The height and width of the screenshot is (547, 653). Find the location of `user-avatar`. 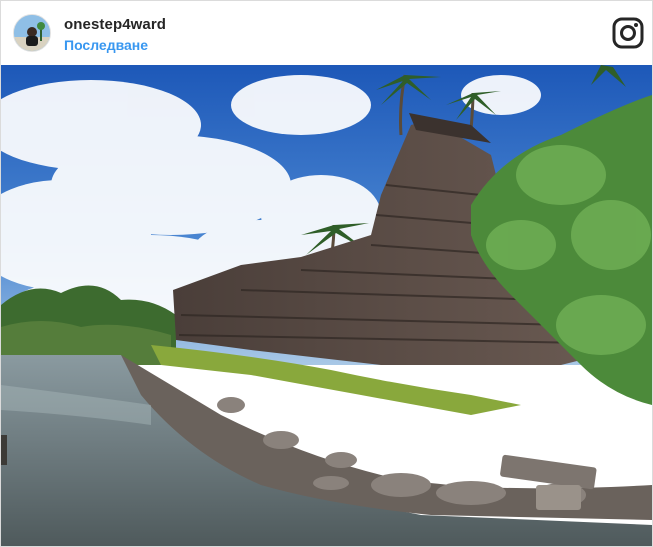

user-avatar is located at coordinates (32, 33).